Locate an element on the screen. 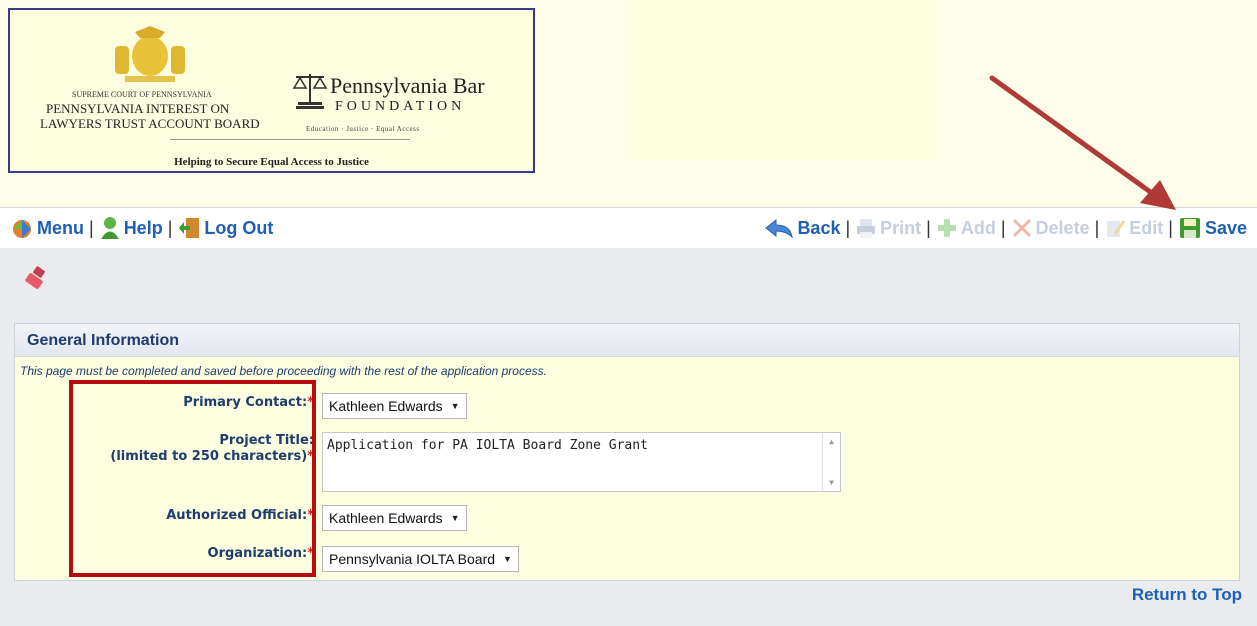 The width and height of the screenshot is (1257, 626). edit-label: Edit is located at coordinates (1146, 227).